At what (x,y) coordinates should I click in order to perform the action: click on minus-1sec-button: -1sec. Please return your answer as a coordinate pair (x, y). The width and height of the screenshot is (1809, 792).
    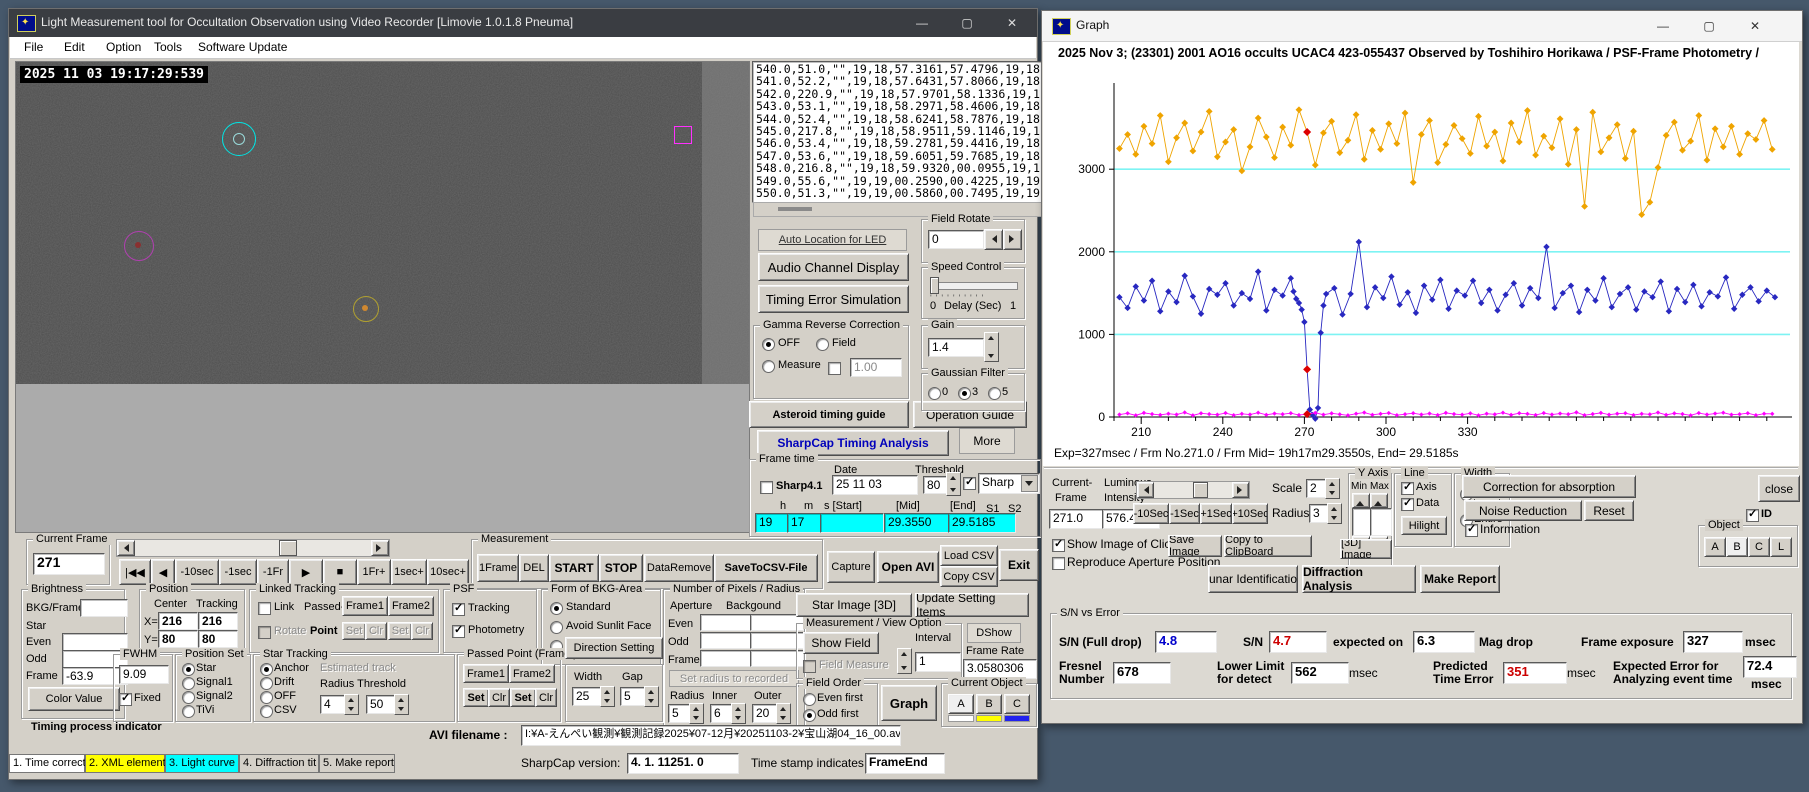
    Looking at the image, I should click on (238, 572).